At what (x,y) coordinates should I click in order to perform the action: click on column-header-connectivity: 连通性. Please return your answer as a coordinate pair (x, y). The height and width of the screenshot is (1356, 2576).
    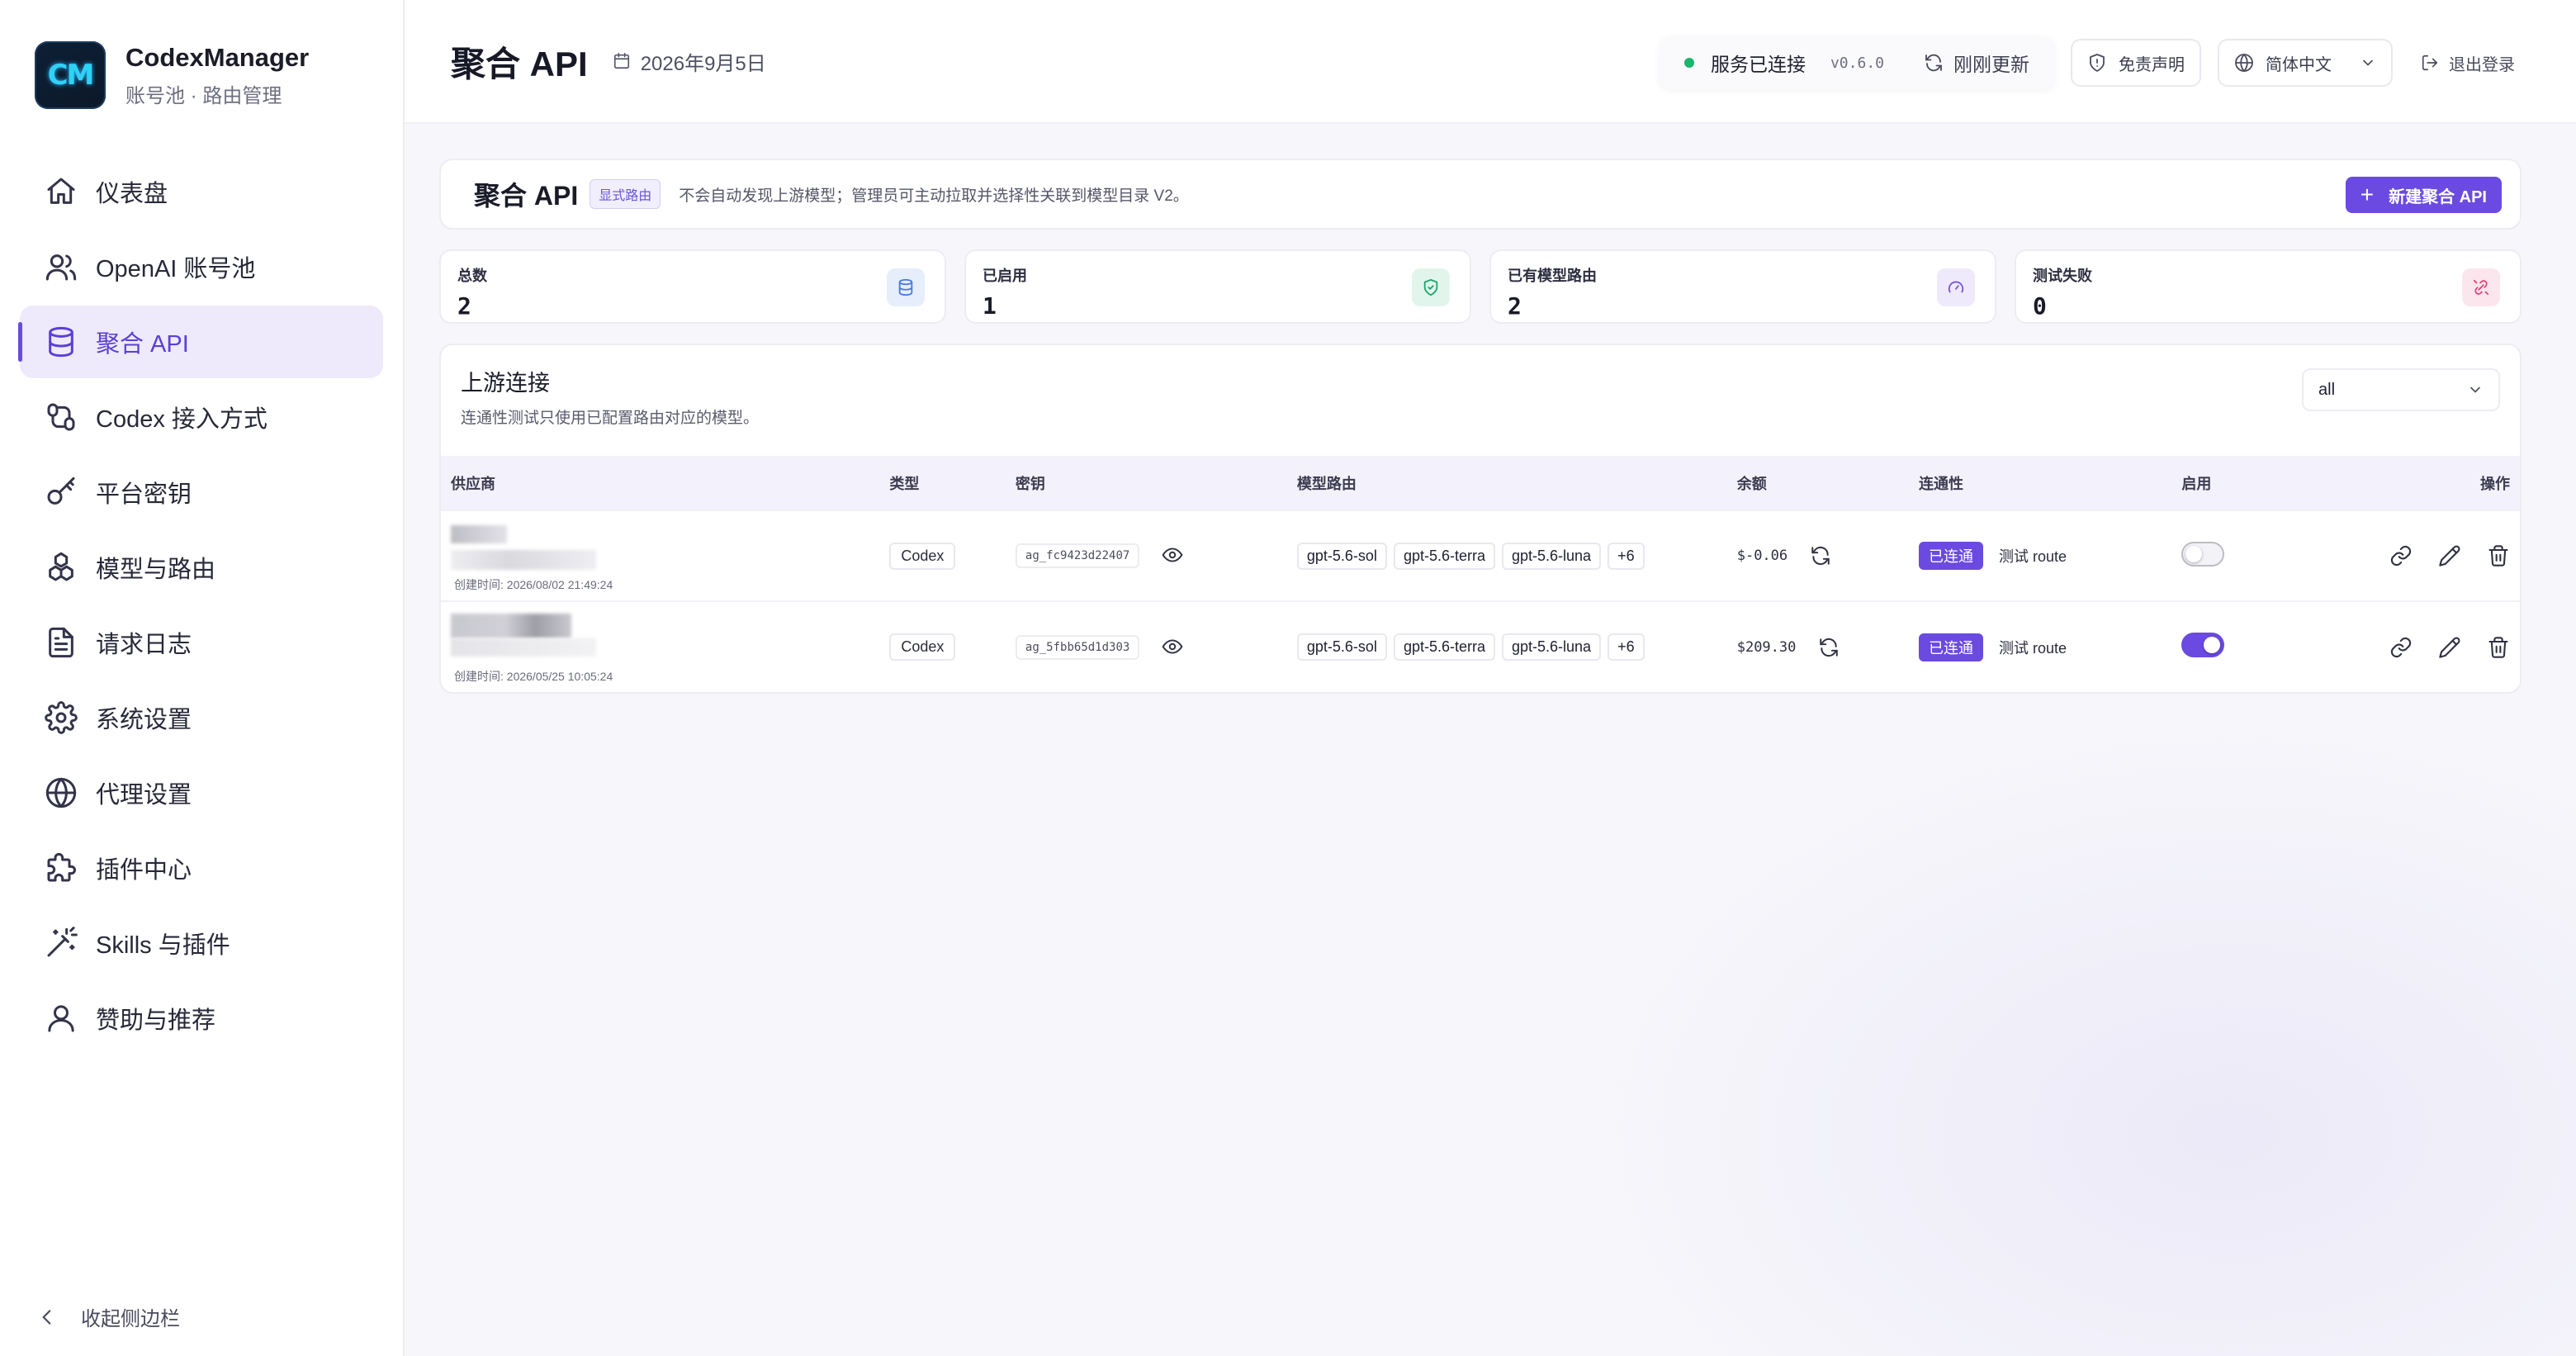
    Looking at the image, I should click on (2040, 483).